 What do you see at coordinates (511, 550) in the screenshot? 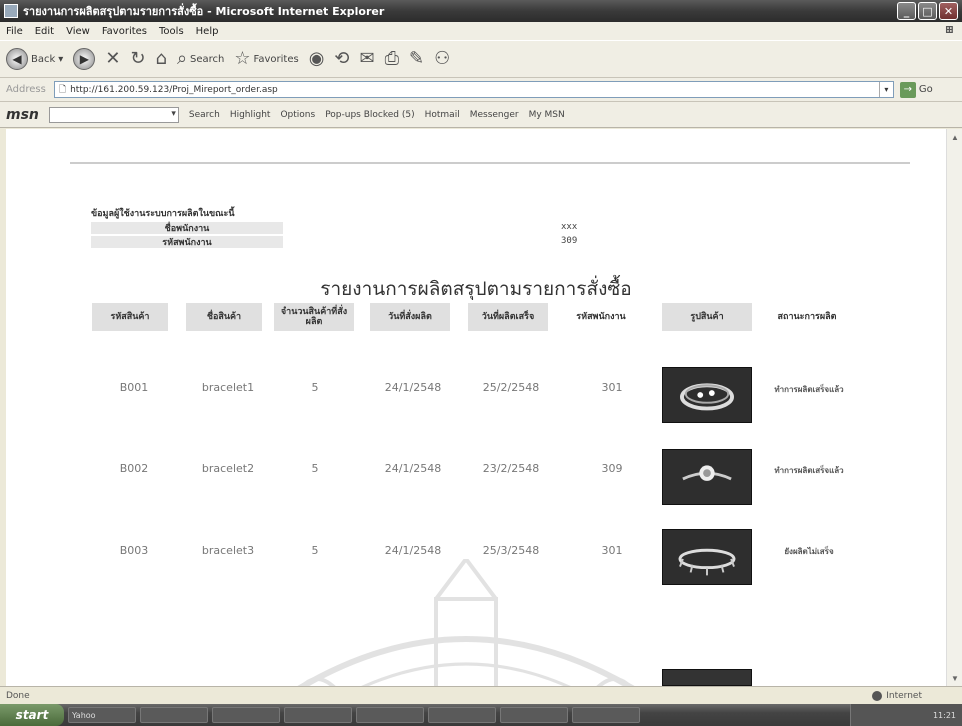
I see `row3-done-date: 25/3/2548` at bounding box center [511, 550].